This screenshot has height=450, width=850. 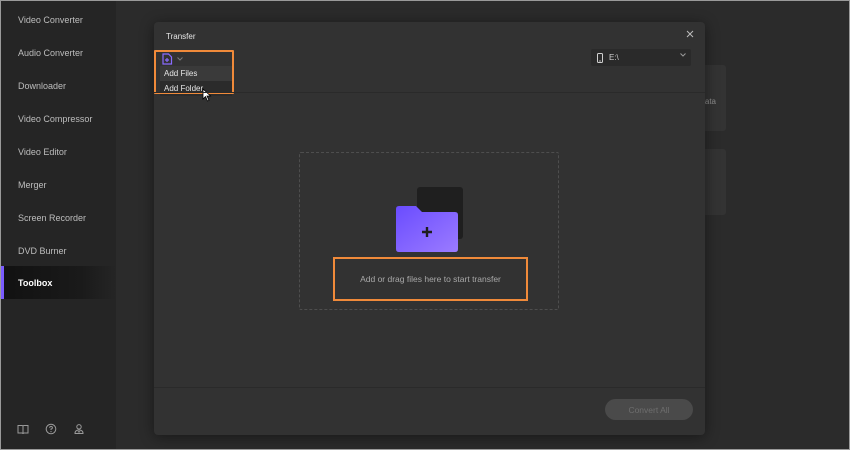 I want to click on add-folder-icon, so click(x=427, y=229).